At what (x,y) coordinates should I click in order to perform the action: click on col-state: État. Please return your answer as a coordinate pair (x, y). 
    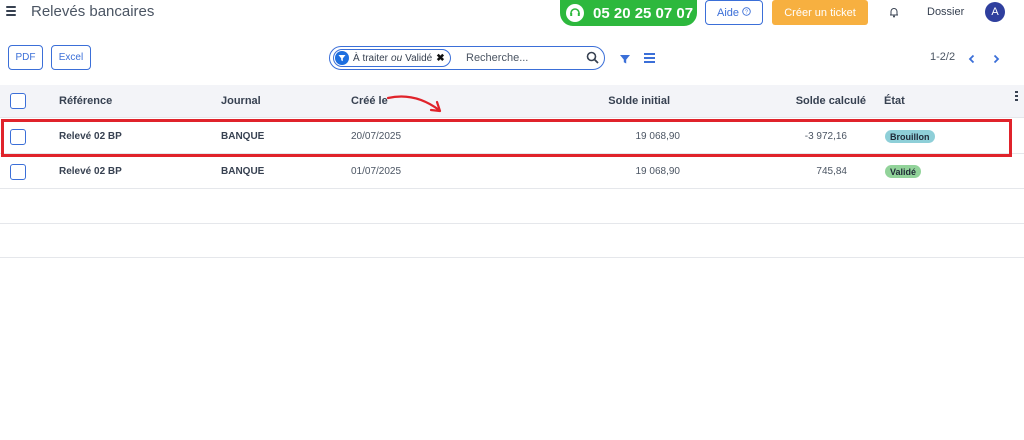
    Looking at the image, I should click on (894, 101).